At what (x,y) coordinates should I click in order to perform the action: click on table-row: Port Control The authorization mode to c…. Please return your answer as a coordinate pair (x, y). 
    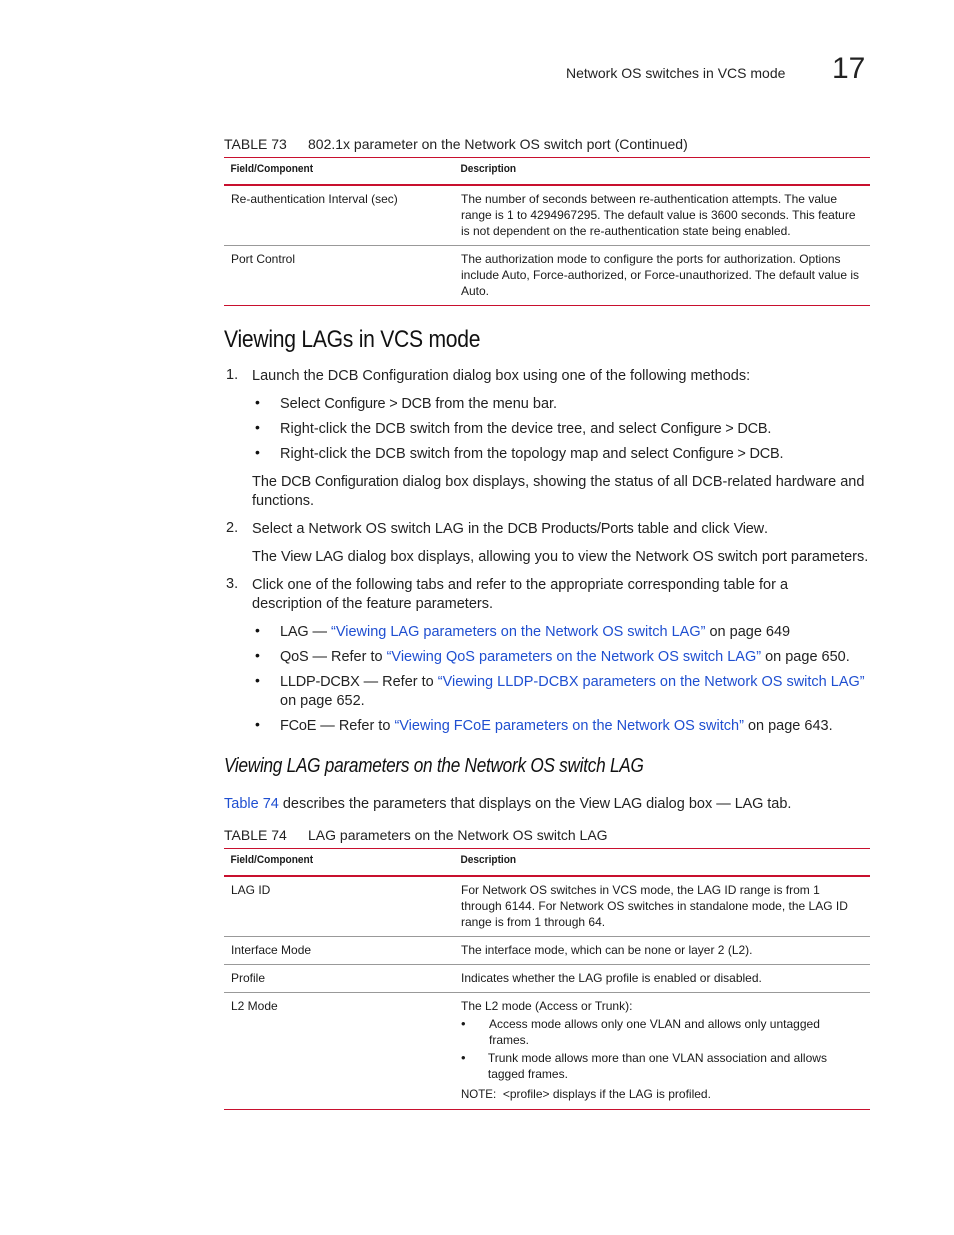
    Looking at the image, I should click on (547, 275).